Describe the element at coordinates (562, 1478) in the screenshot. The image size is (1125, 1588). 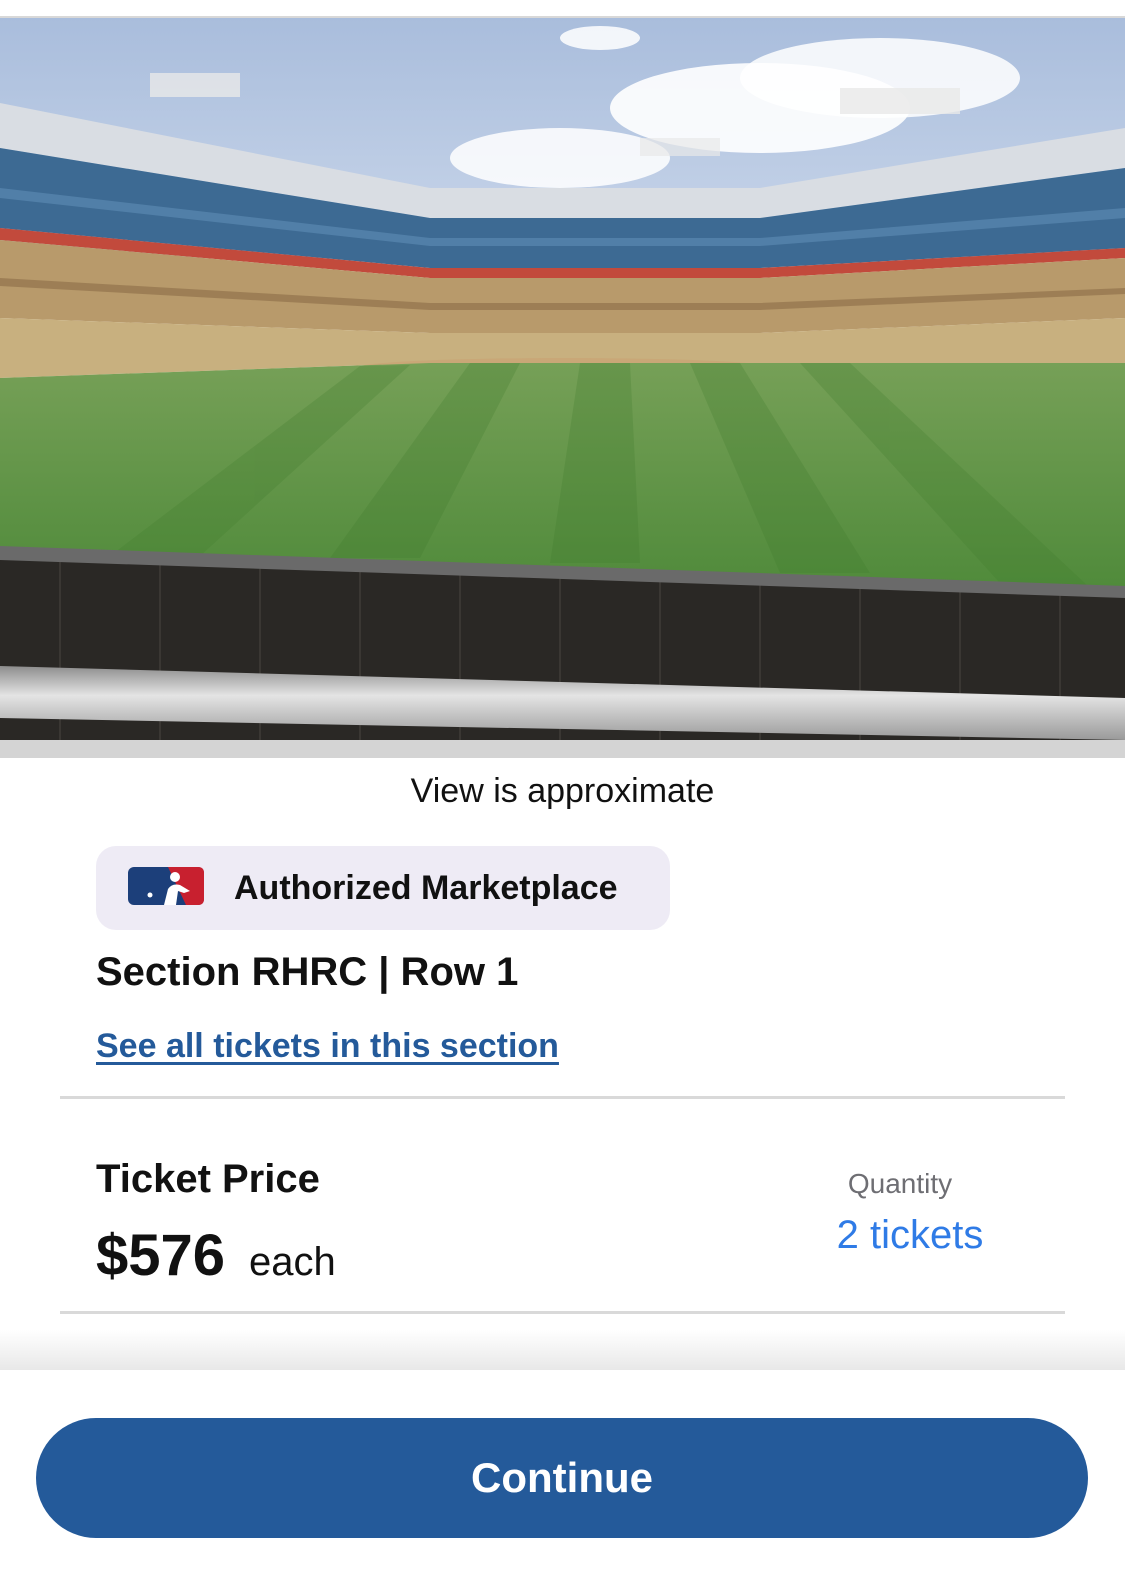
I see `continue-button: Continue` at that location.